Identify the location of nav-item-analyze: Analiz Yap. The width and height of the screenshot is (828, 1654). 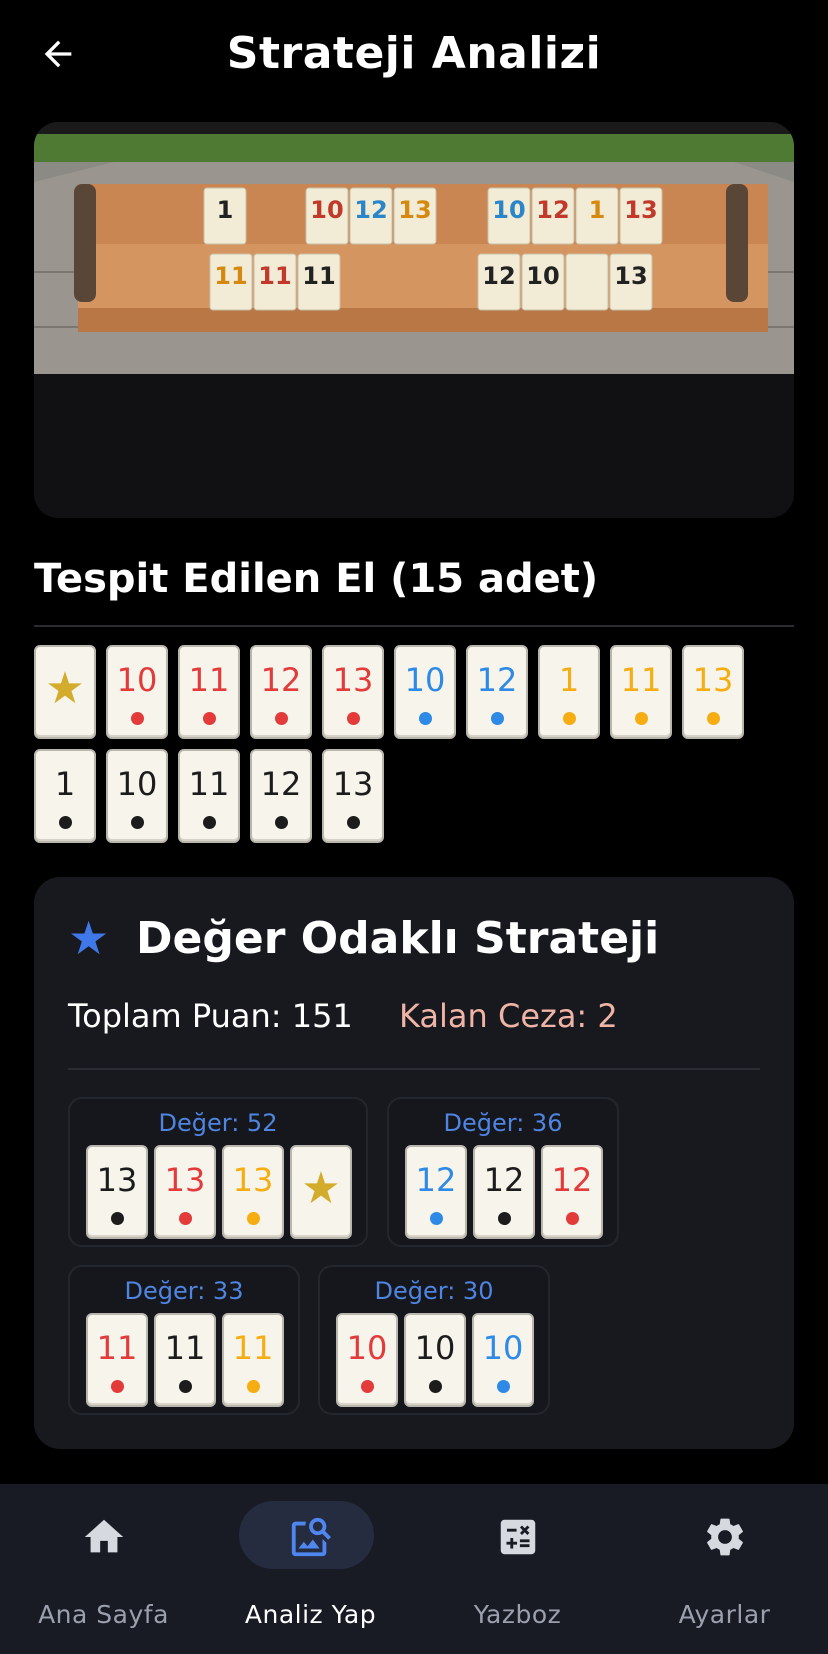
(310, 1569).